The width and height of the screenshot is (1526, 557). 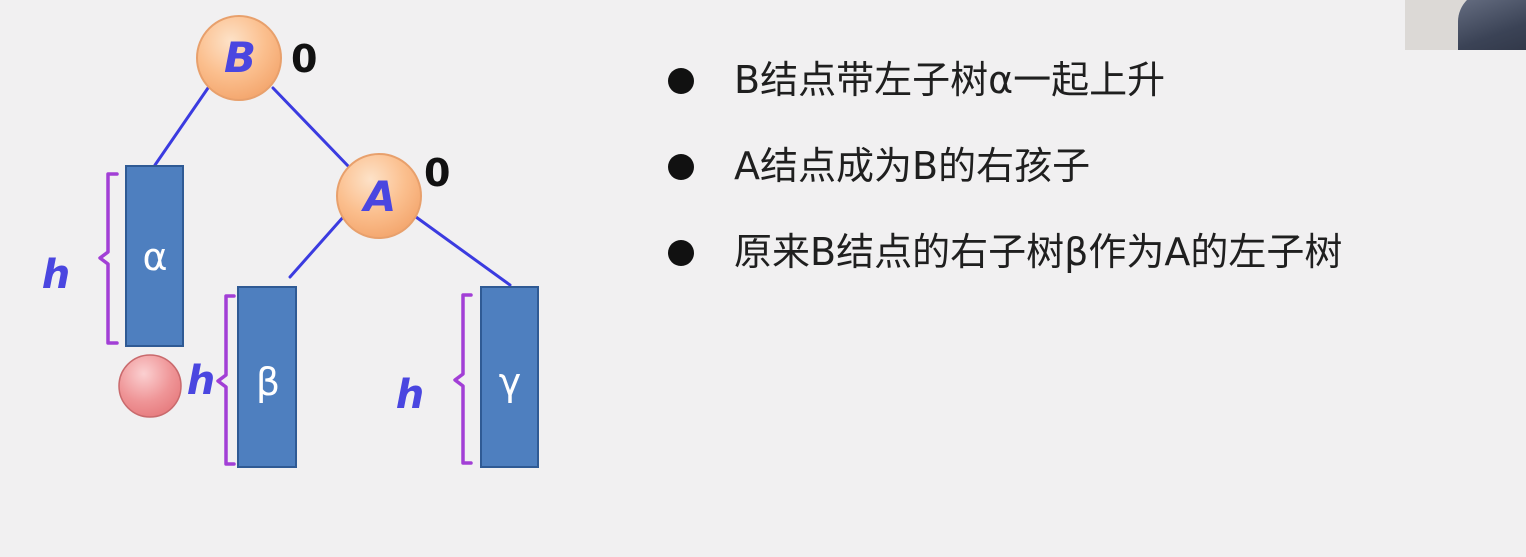 What do you see at coordinates (154, 257) in the screenshot?
I see `subtree-alpha-label: α` at bounding box center [154, 257].